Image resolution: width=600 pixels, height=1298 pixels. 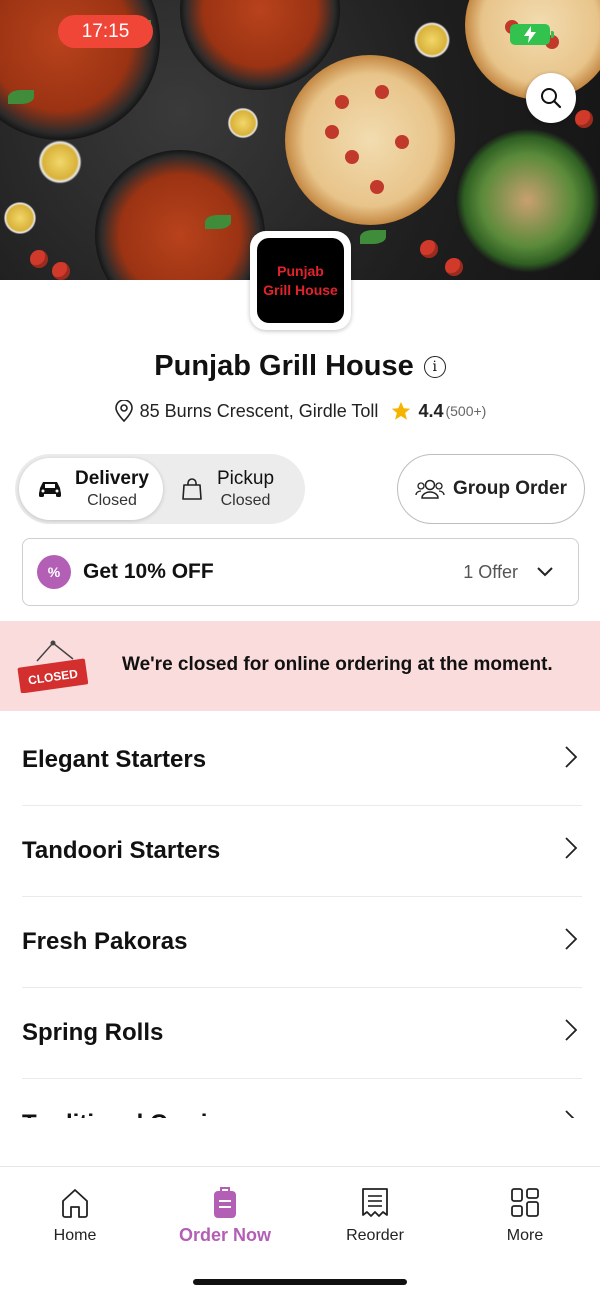 What do you see at coordinates (509, 488) in the screenshot?
I see `group-order-label: Group Order` at bounding box center [509, 488].